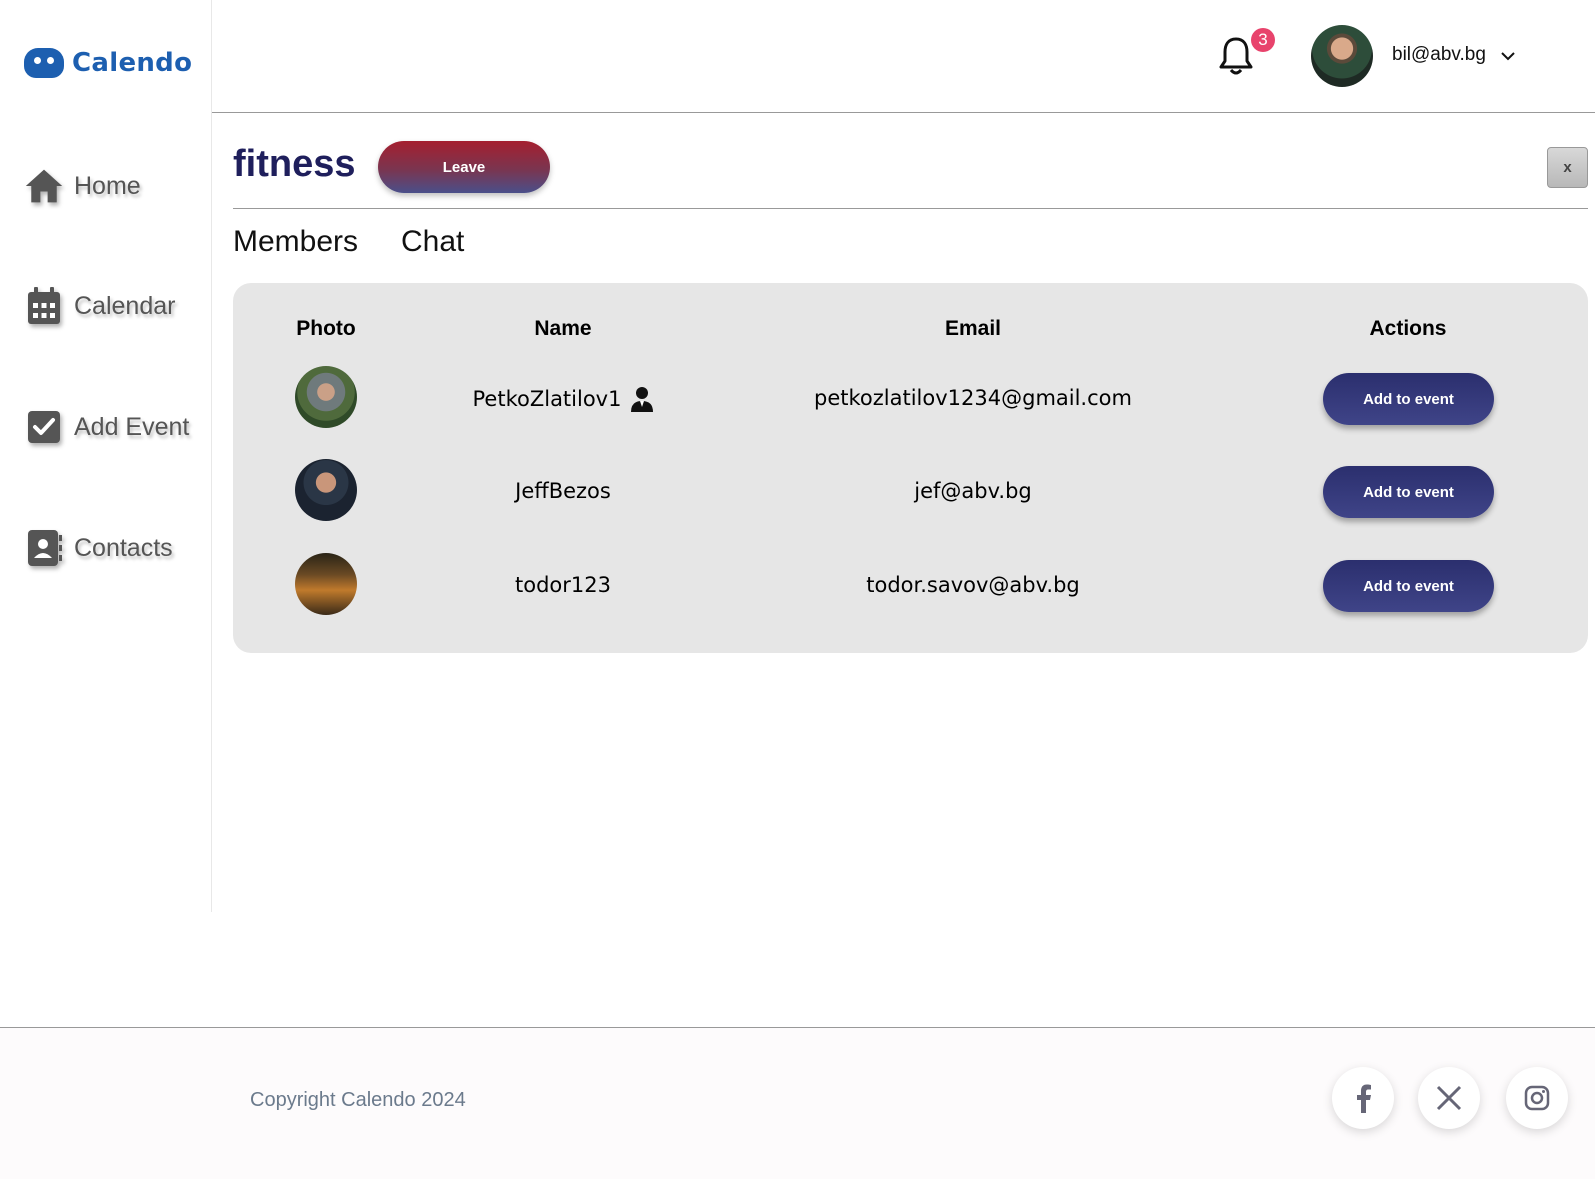  I want to click on member-name: todor123, so click(563, 585).